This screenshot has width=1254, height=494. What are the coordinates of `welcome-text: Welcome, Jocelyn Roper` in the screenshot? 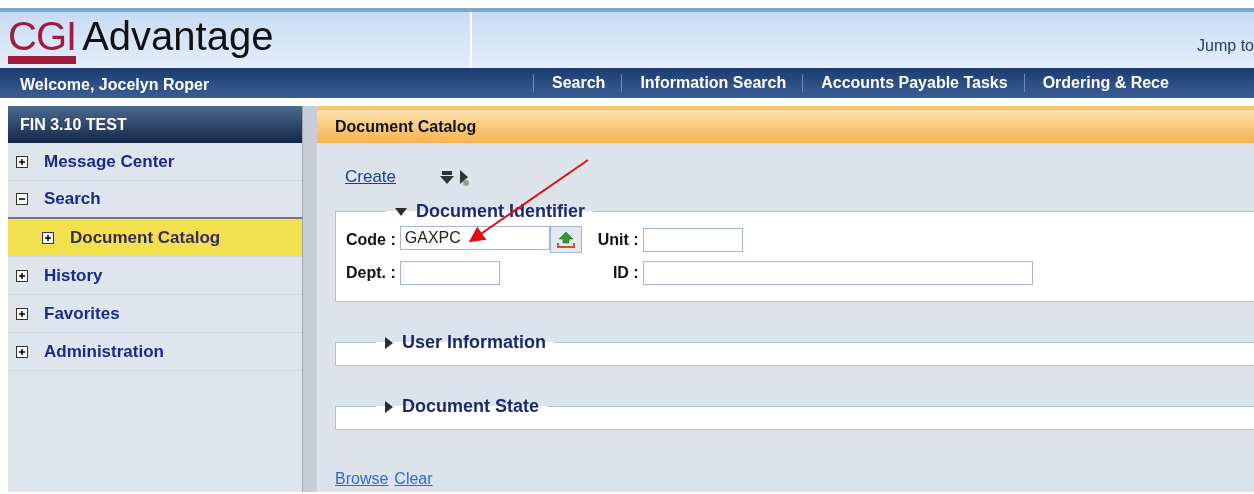 It's located at (115, 84).